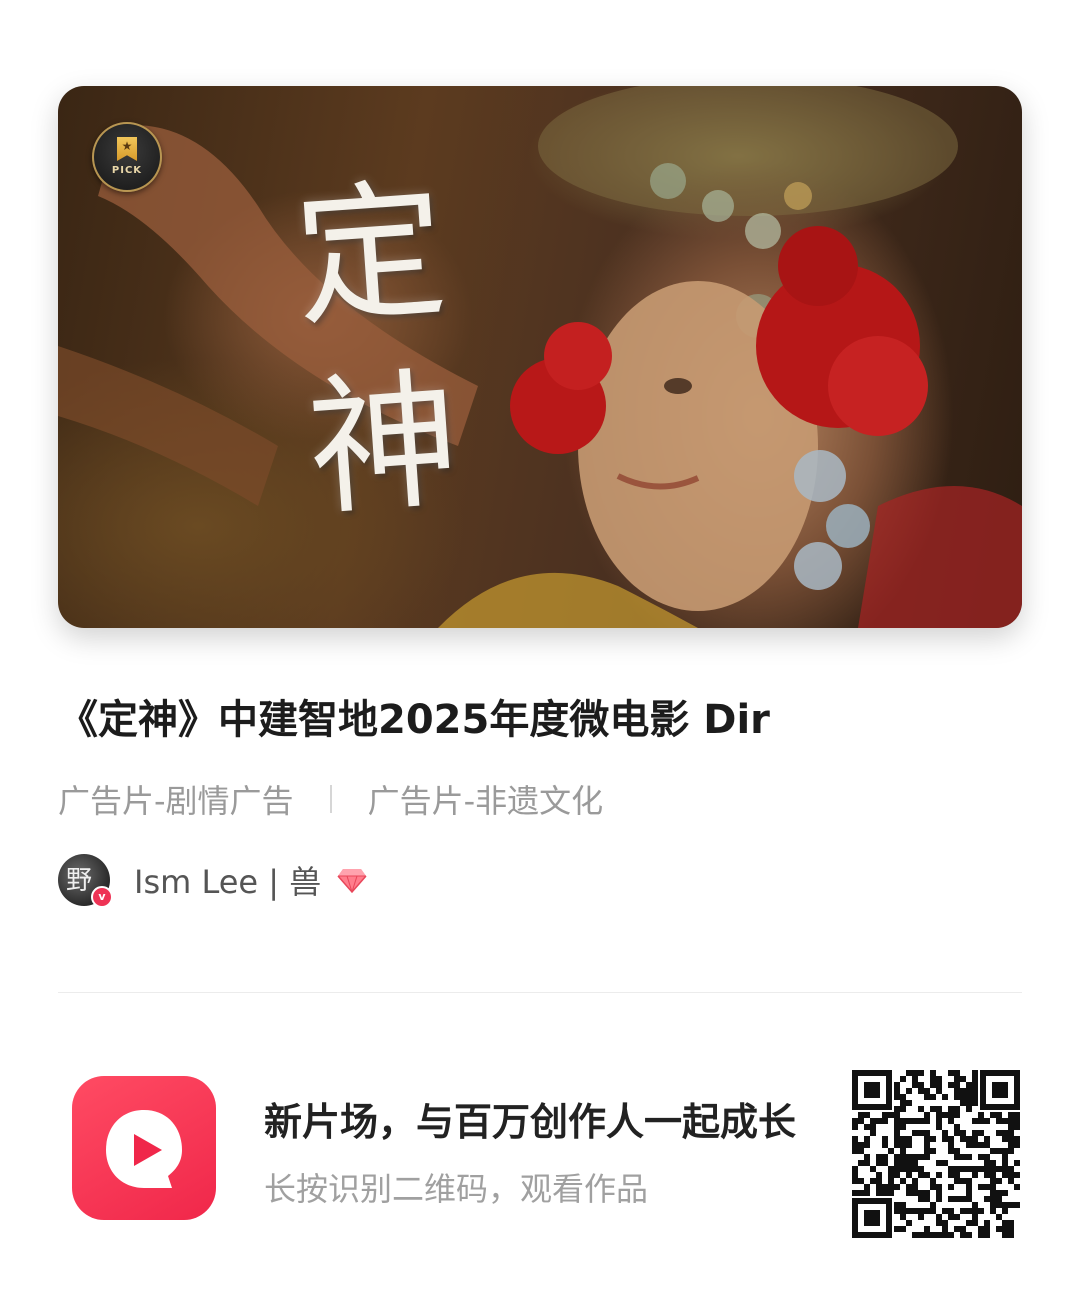  I want to click on xinpianchang-play-bubble-icon, so click(144, 1148).